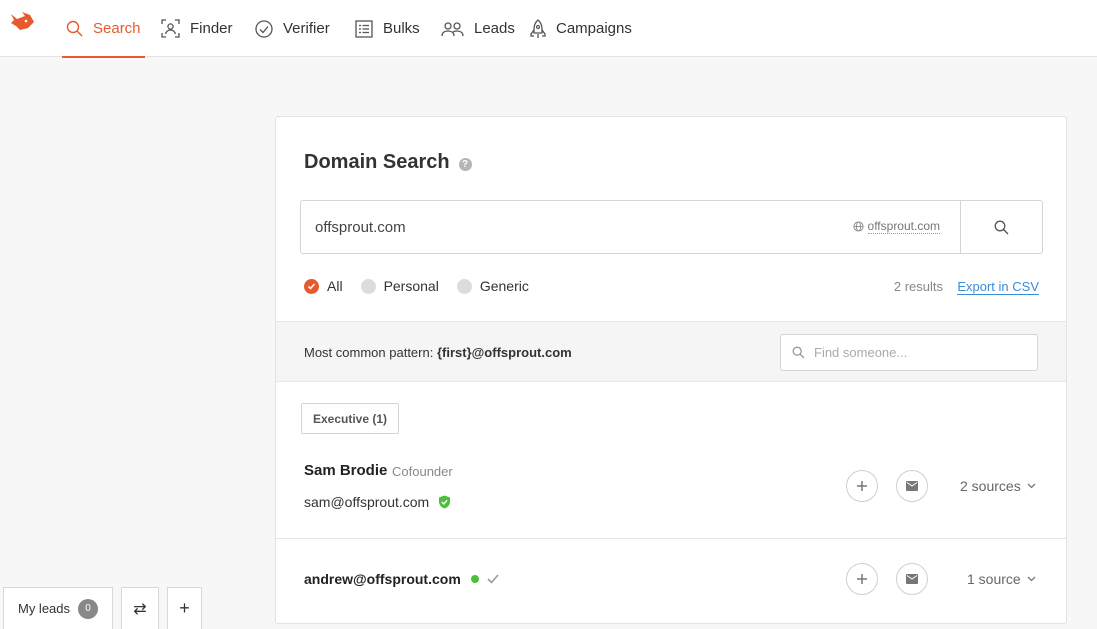  I want to click on rocket-icon, so click(538, 28).